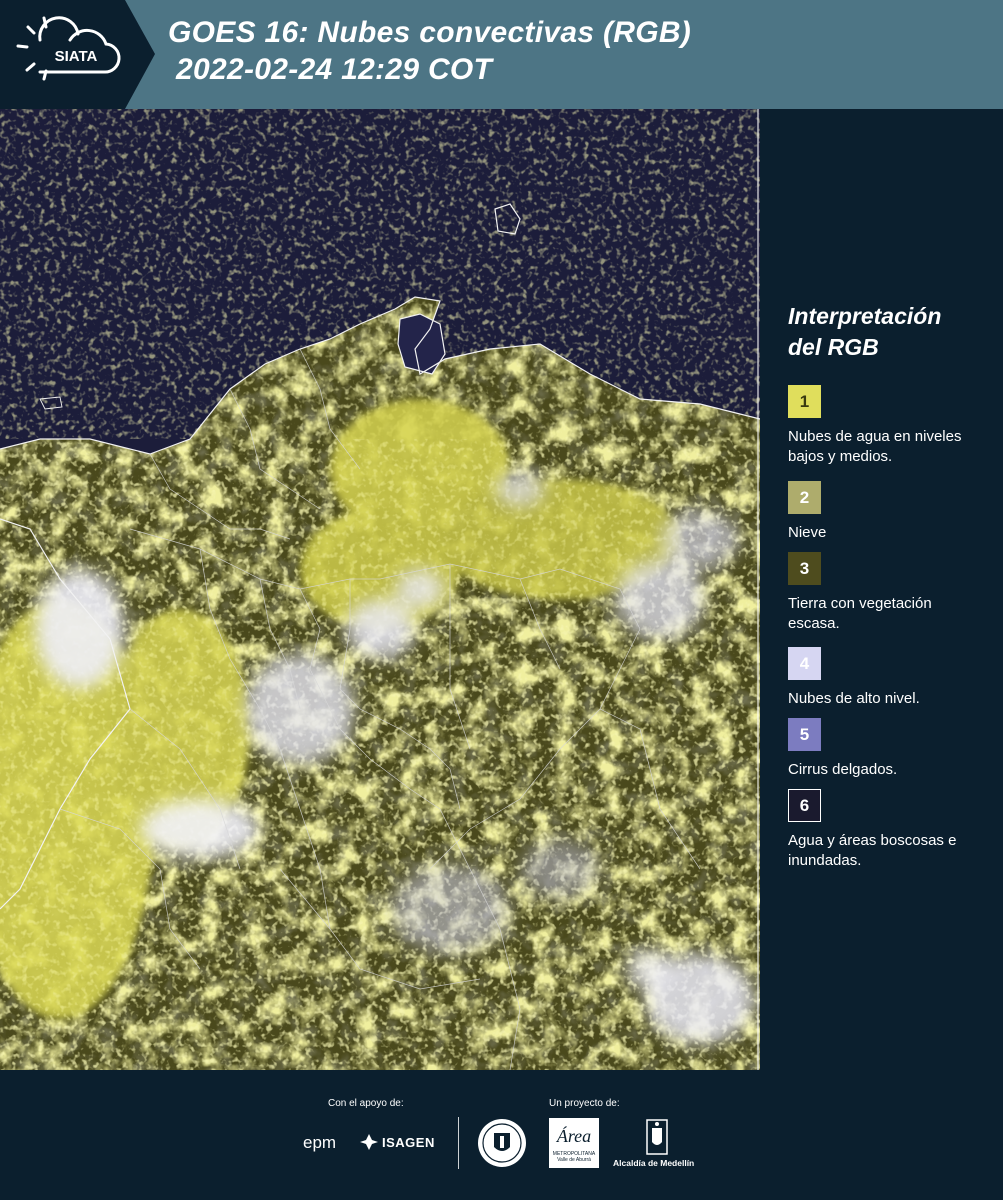  Describe the element at coordinates (320, 1142) in the screenshot. I see `epm-logo: epm` at that location.